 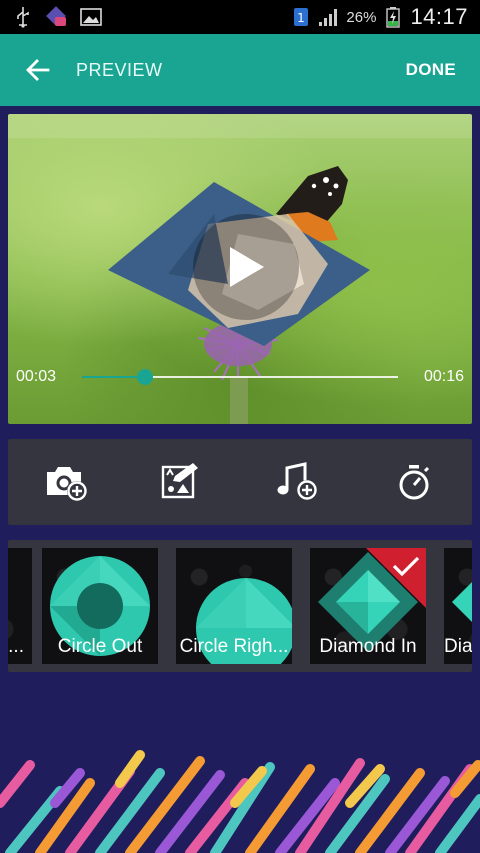 What do you see at coordinates (396, 578) in the screenshot?
I see `selected-badge` at bounding box center [396, 578].